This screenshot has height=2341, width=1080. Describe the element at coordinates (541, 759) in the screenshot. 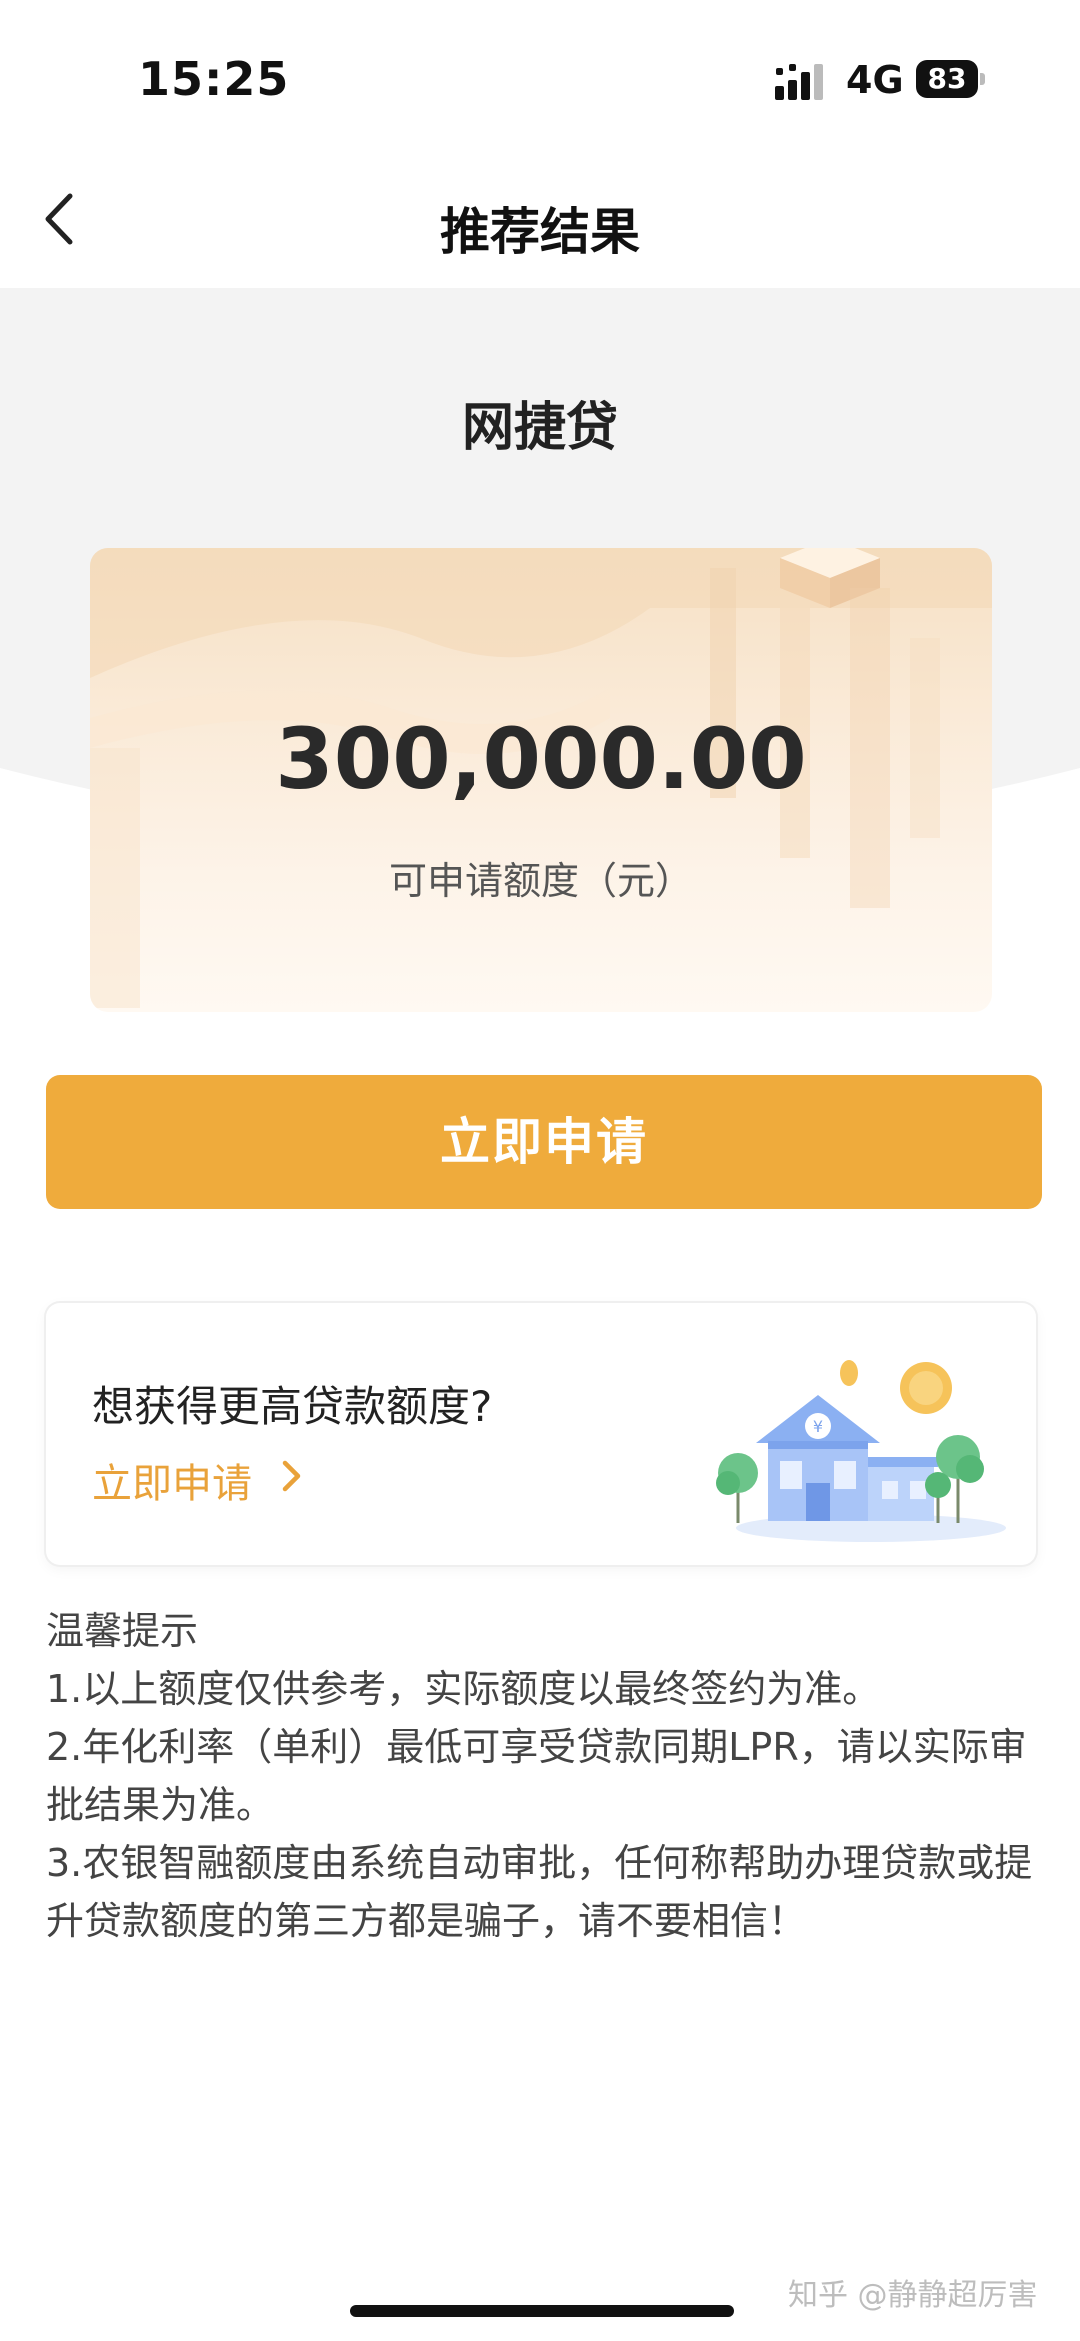

I see `credit-amount: 300,000.00` at that location.